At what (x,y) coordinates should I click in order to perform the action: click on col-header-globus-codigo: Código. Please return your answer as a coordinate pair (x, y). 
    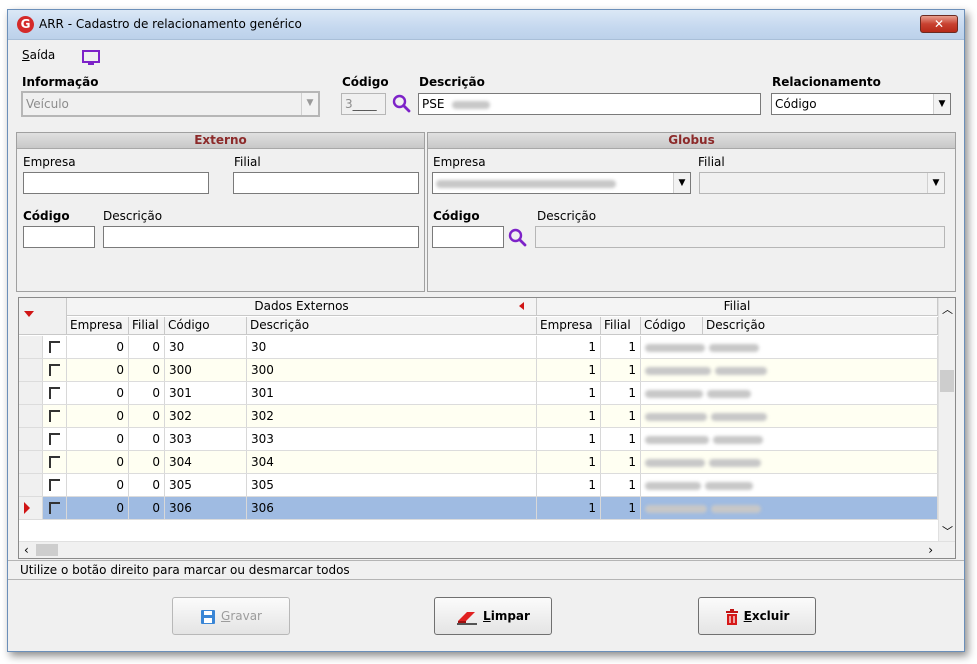
    Looking at the image, I should click on (672, 326).